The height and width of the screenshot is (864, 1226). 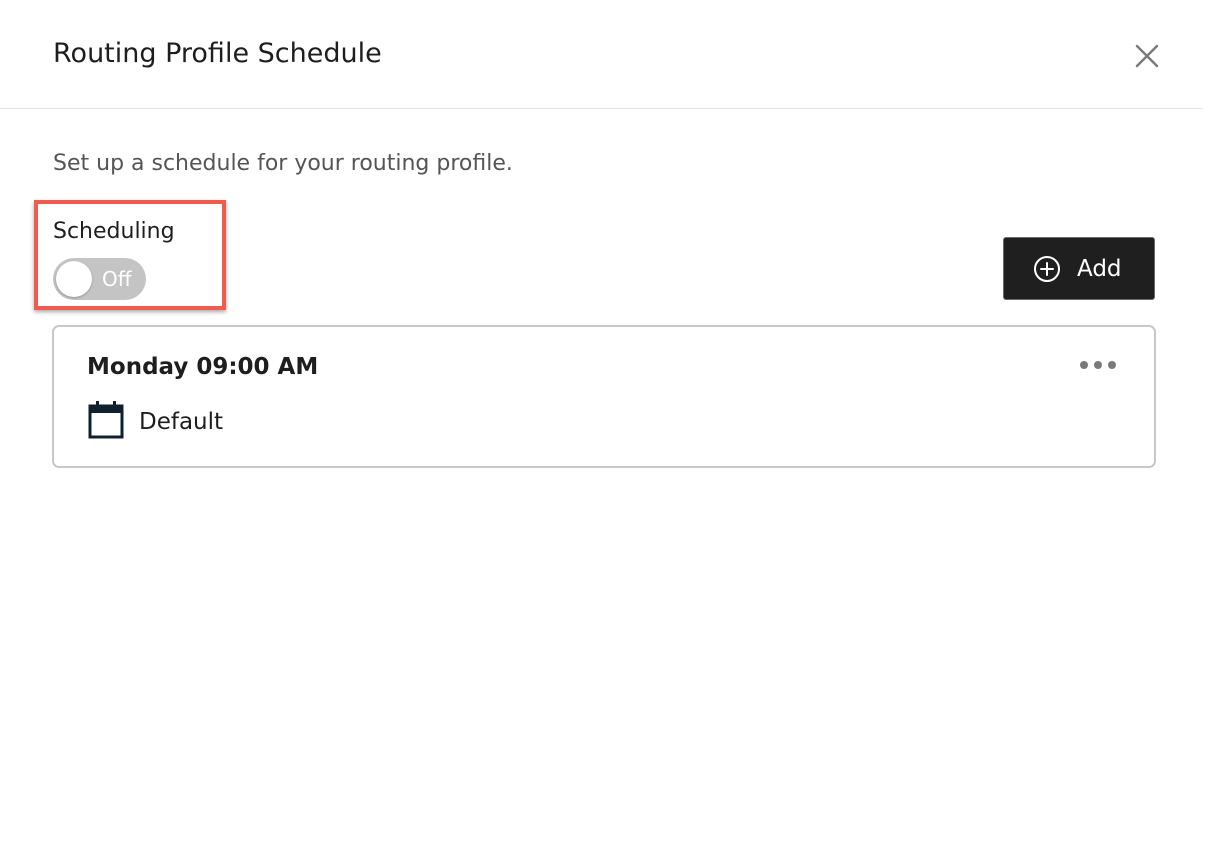 What do you see at coordinates (106, 420) in the screenshot?
I see `calendar-icon` at bounding box center [106, 420].